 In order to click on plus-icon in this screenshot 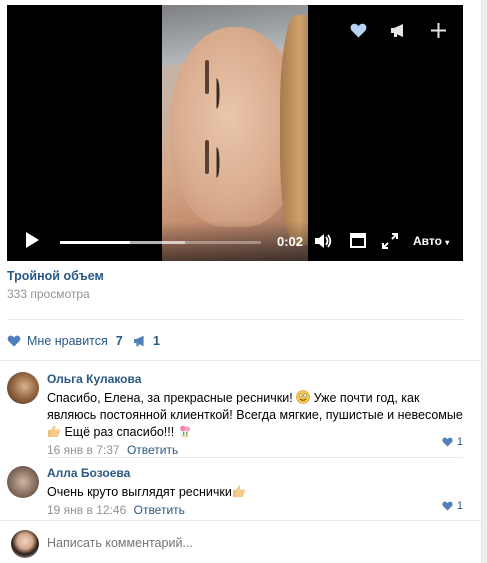, I will do `click(438, 30)`.